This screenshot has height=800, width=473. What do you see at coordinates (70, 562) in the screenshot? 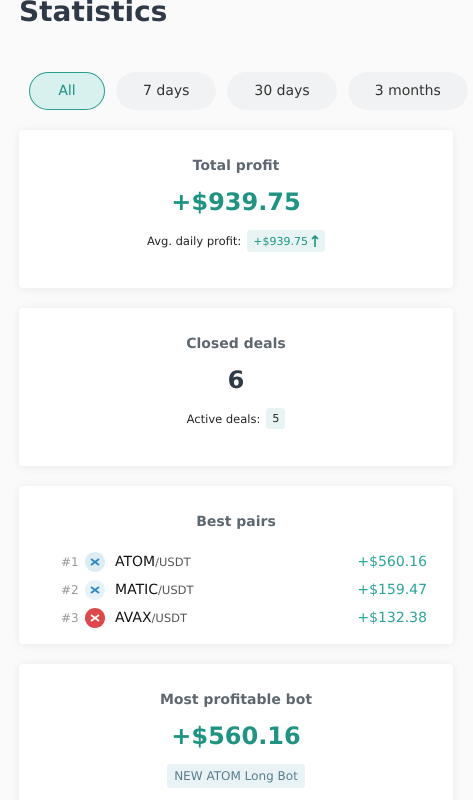
I see `pair-rank: #1` at bounding box center [70, 562].